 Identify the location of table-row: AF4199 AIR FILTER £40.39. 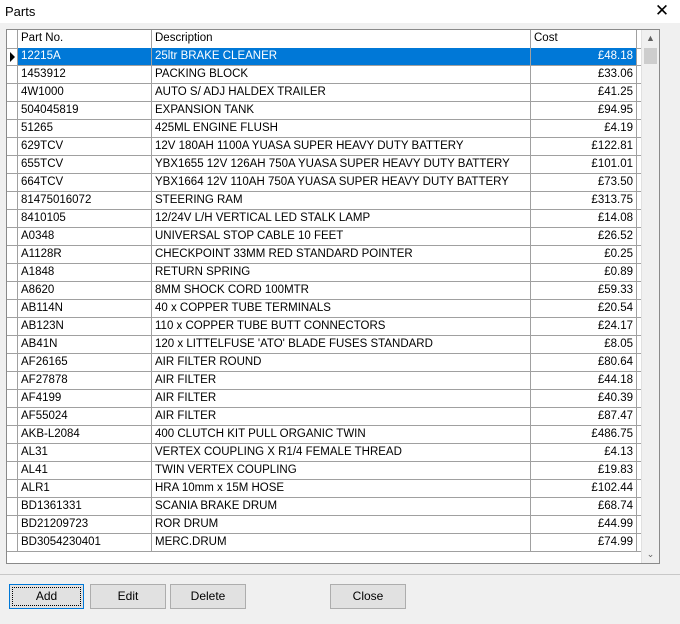
(325, 399).